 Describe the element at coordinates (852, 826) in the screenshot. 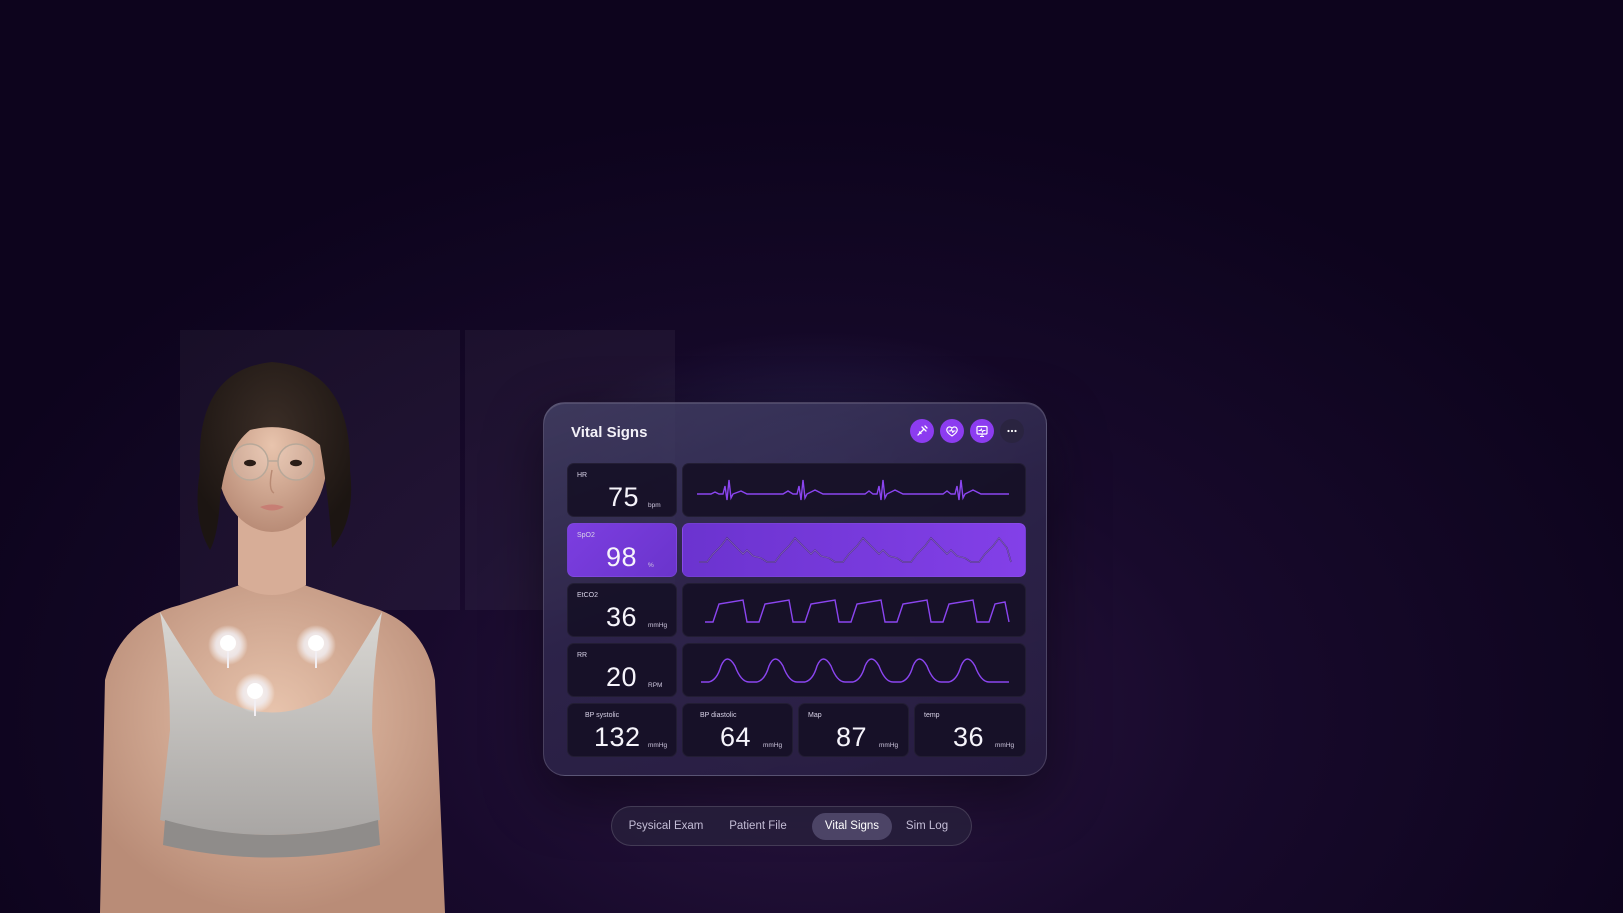

I see `tab-vital-signs: Vital Signs` at that location.